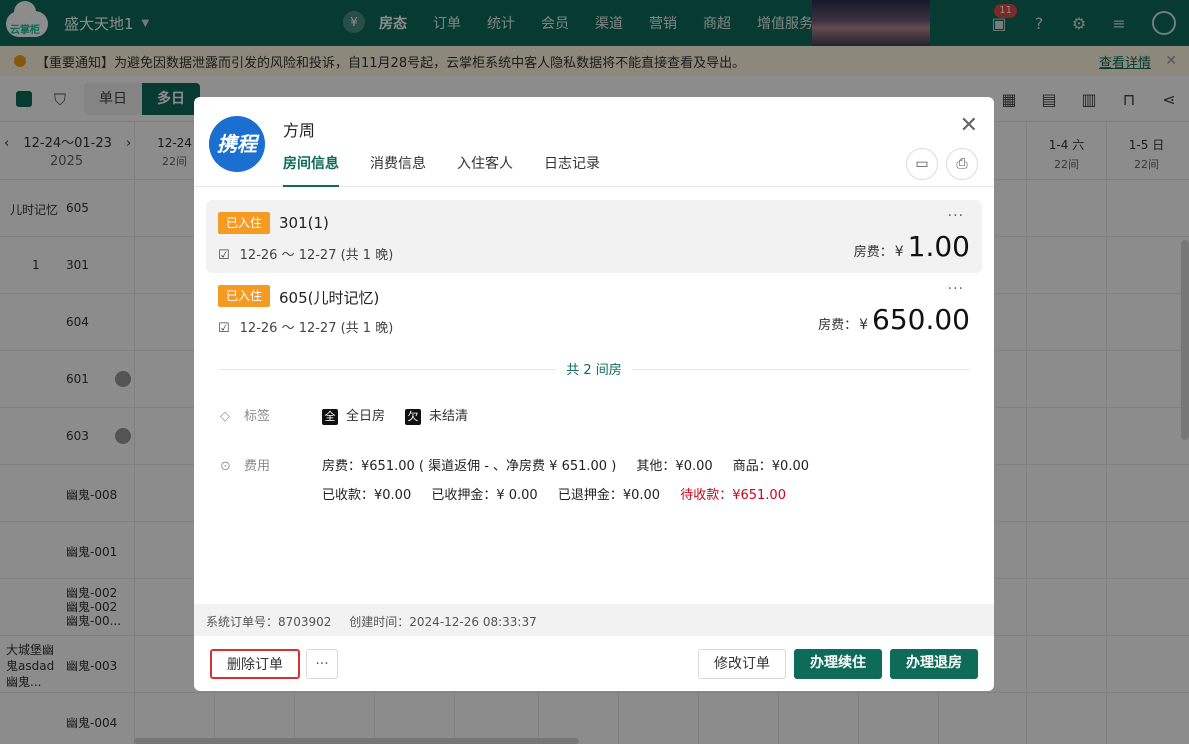 The height and width of the screenshot is (744, 1189). Describe the element at coordinates (594, 142) in the screenshot. I see `modal-header: 携程 方周 房间信息 消费信息 入住客人 日志记录 ✕ ▭ ⎙` at that location.